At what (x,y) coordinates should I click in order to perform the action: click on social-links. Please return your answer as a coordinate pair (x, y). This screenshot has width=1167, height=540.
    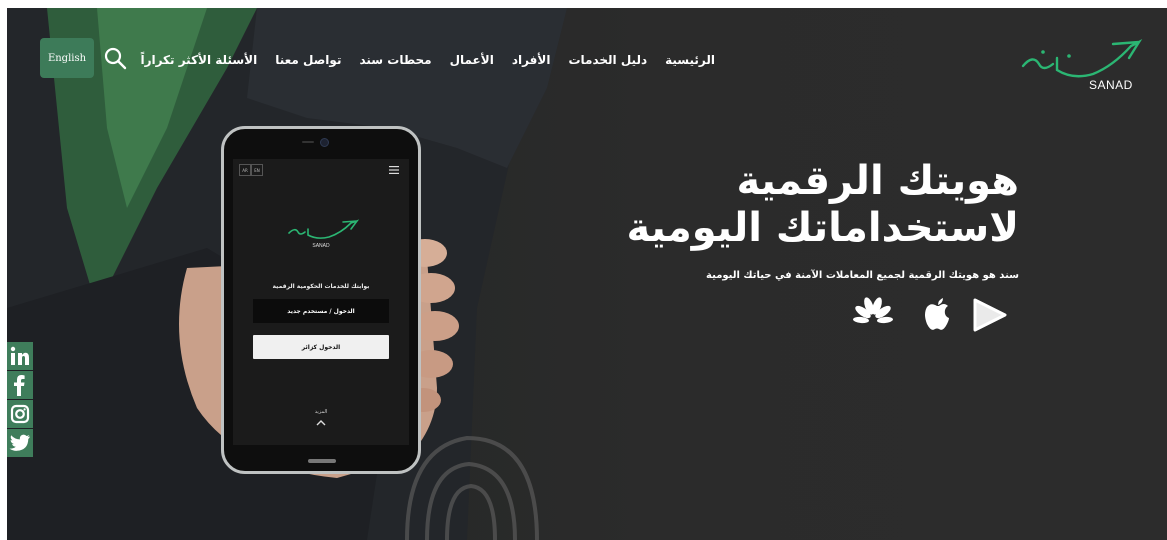
    Looking at the image, I should click on (20, 400).